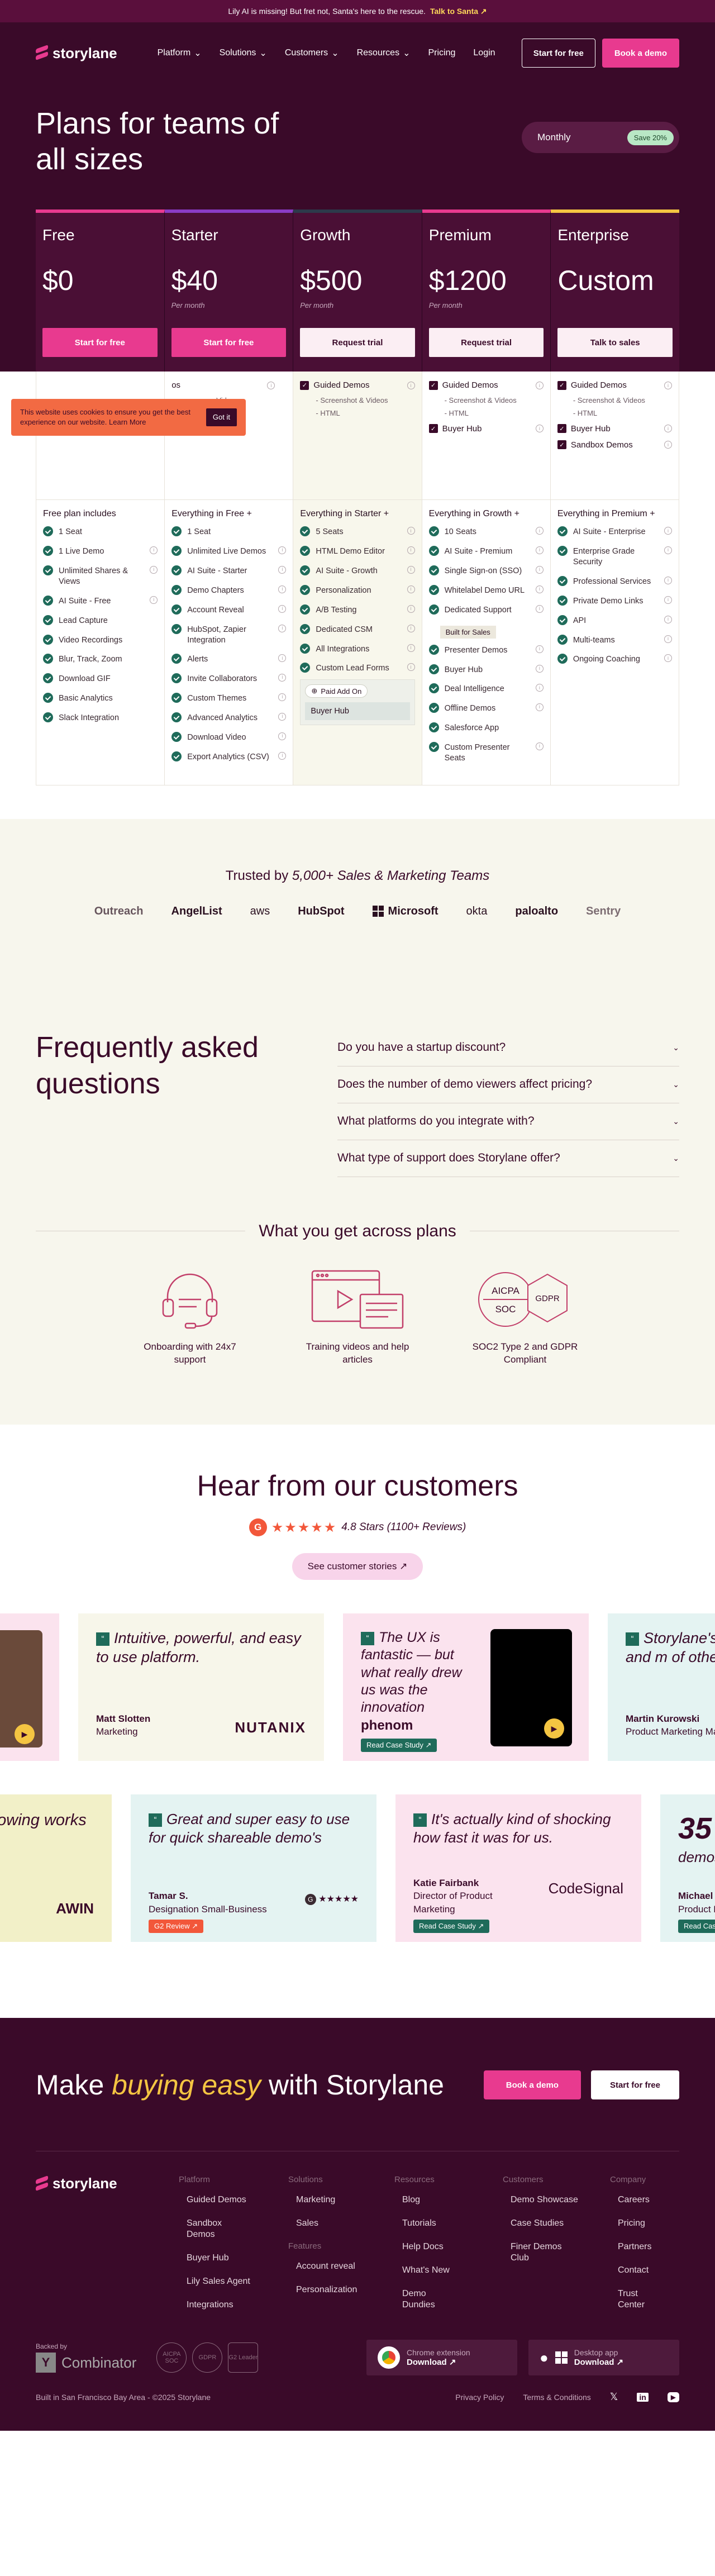 The width and height of the screenshot is (715, 2576). What do you see at coordinates (176, 1926) in the screenshot?
I see `g2-review-button: G2 Review ↗` at bounding box center [176, 1926].